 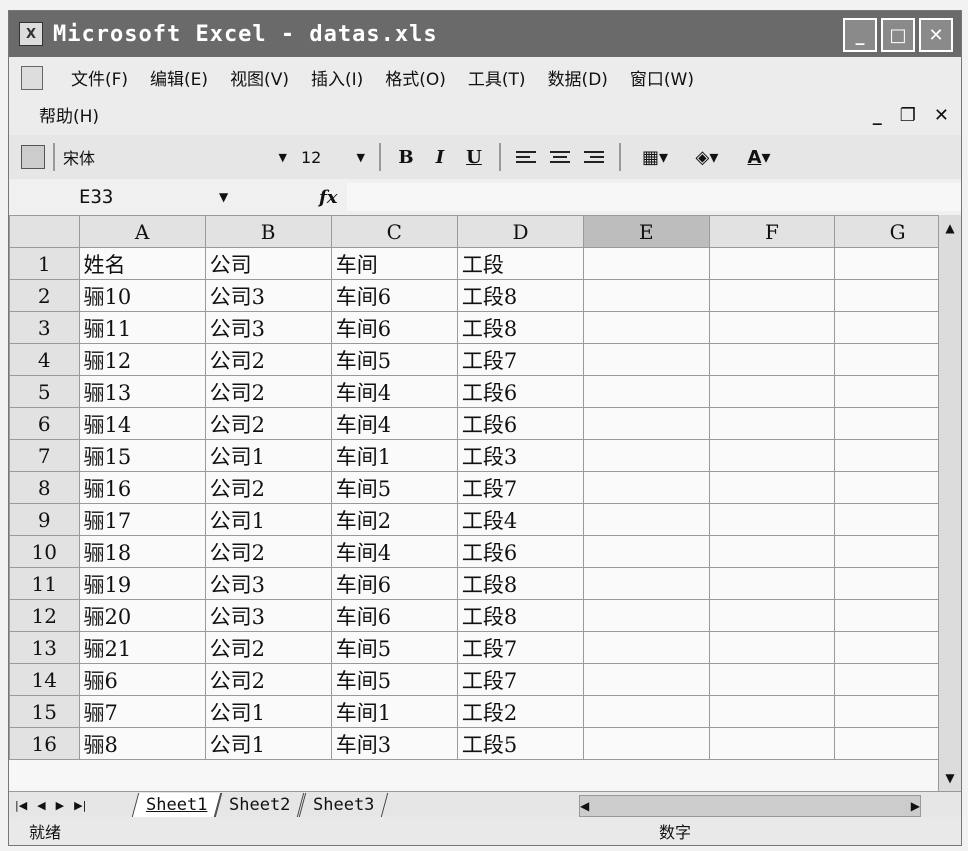 I want to click on cell: 骊8, so click(x=142, y=743).